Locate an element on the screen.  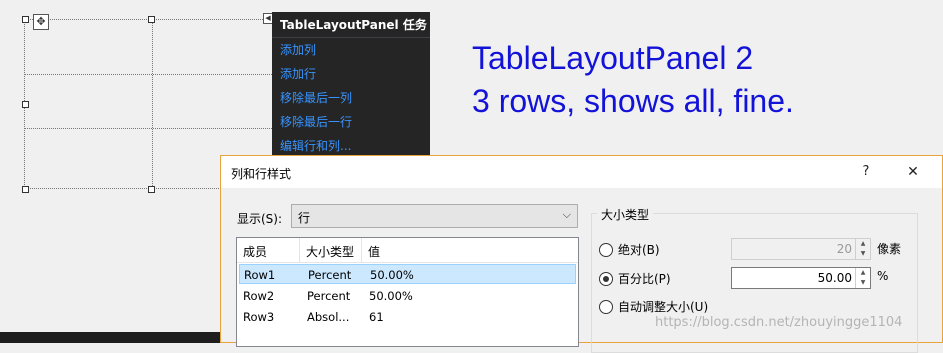
column-header-value: 值 is located at coordinates (374, 251).